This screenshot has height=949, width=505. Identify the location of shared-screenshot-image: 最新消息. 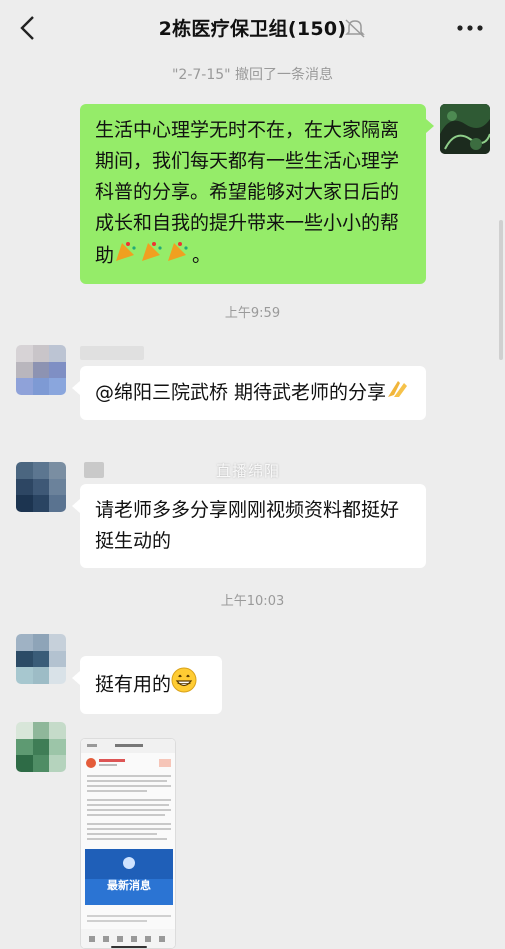
(128, 843).